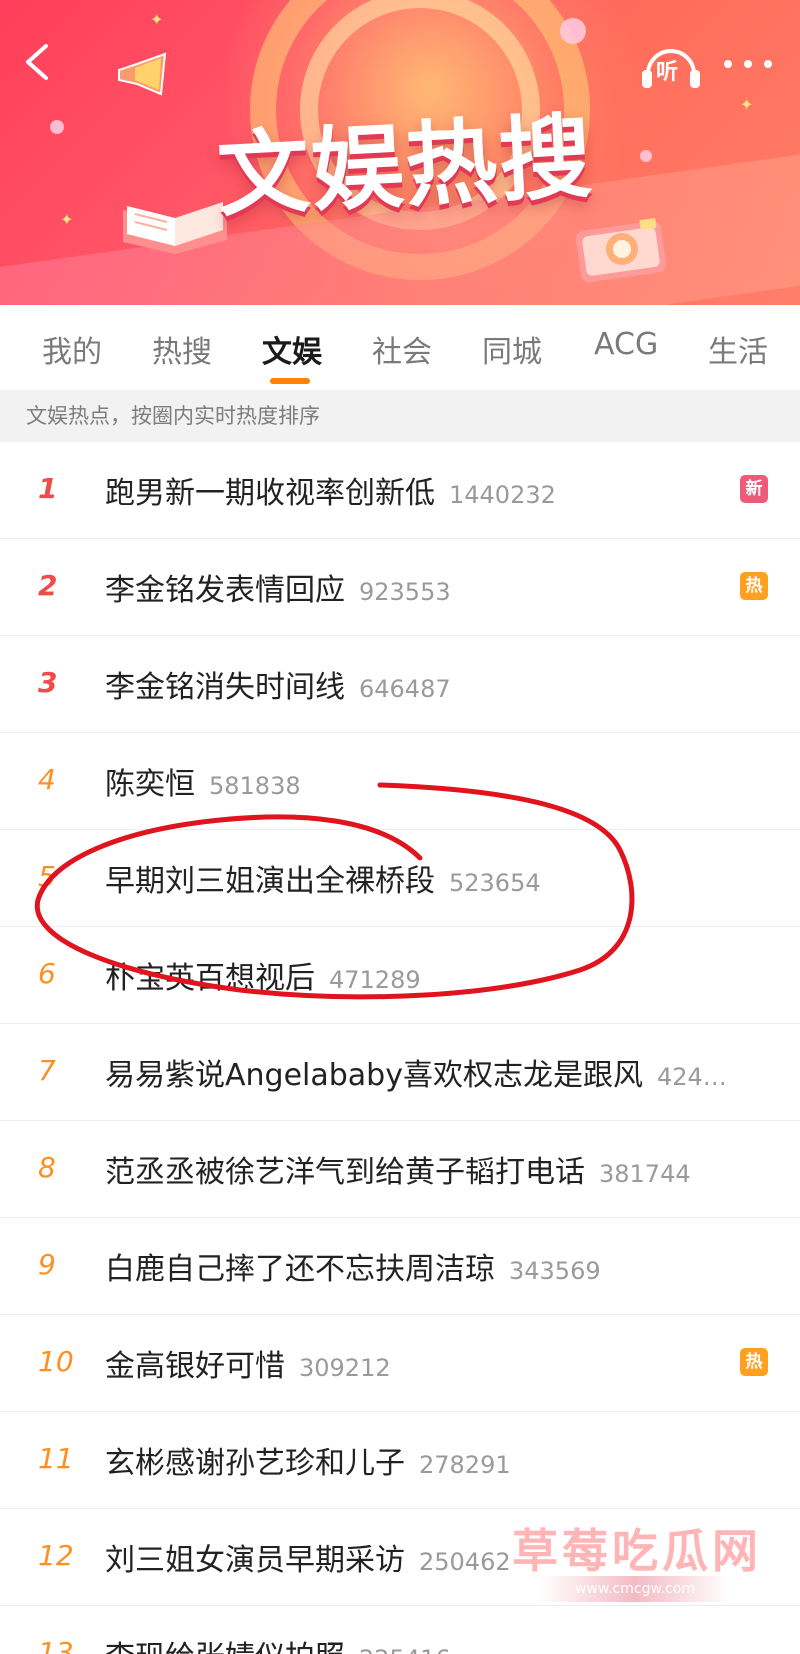 This screenshot has width=800, height=1654. Describe the element at coordinates (225, 590) in the screenshot. I see `item-title: 李金铭发表情回应` at that location.